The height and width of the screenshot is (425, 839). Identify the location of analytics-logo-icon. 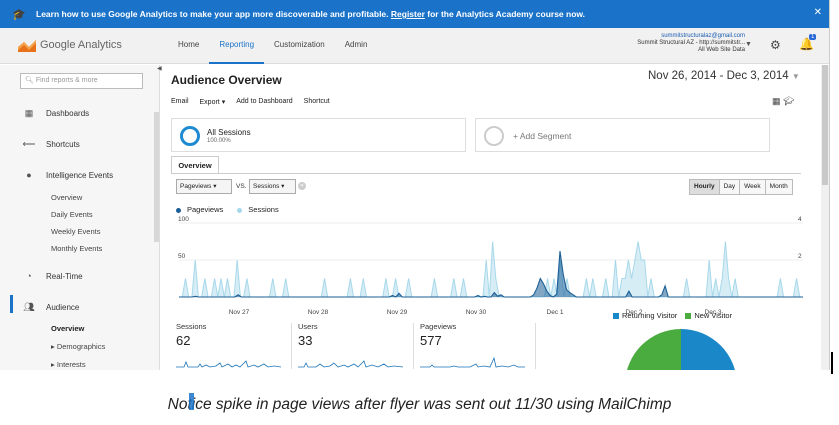
(27, 46).